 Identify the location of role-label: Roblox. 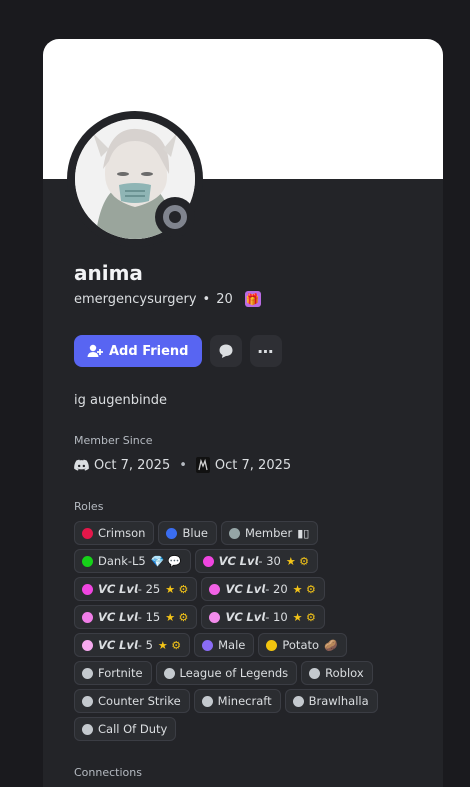
(344, 673).